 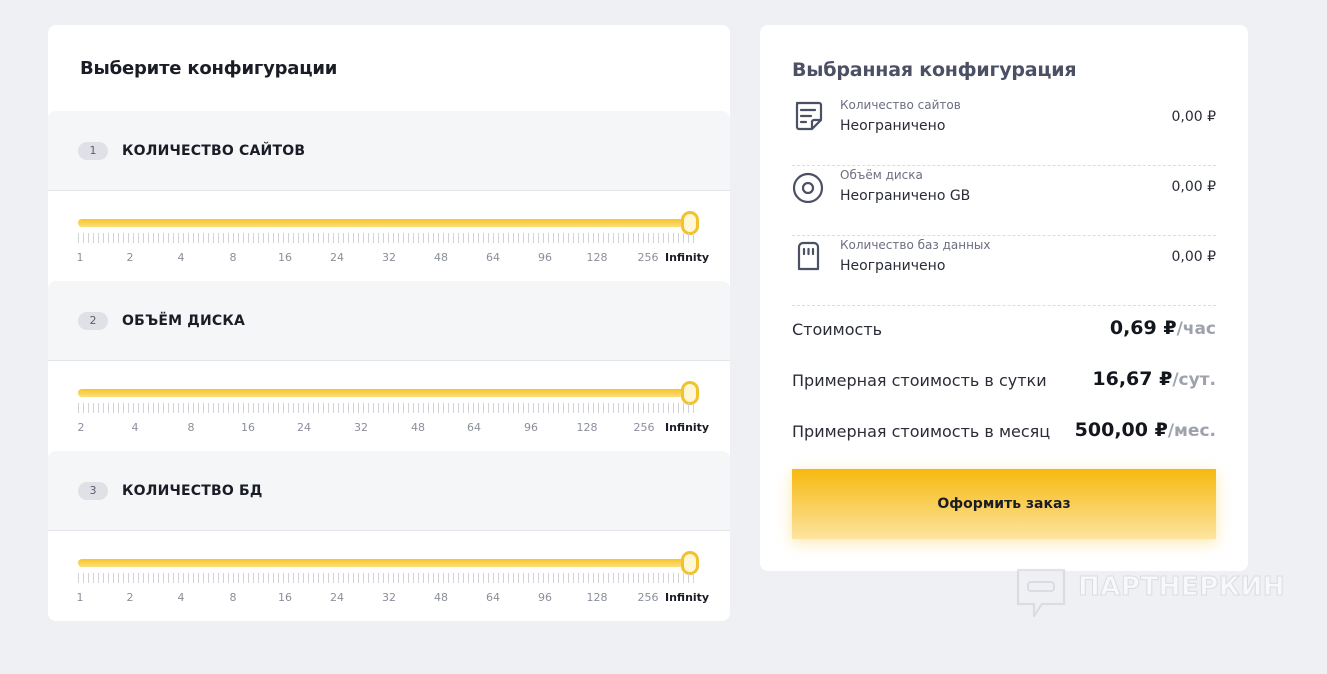 I want to click on section-title: КОЛИЧЕСТВО САЙТОВ, so click(x=214, y=151).